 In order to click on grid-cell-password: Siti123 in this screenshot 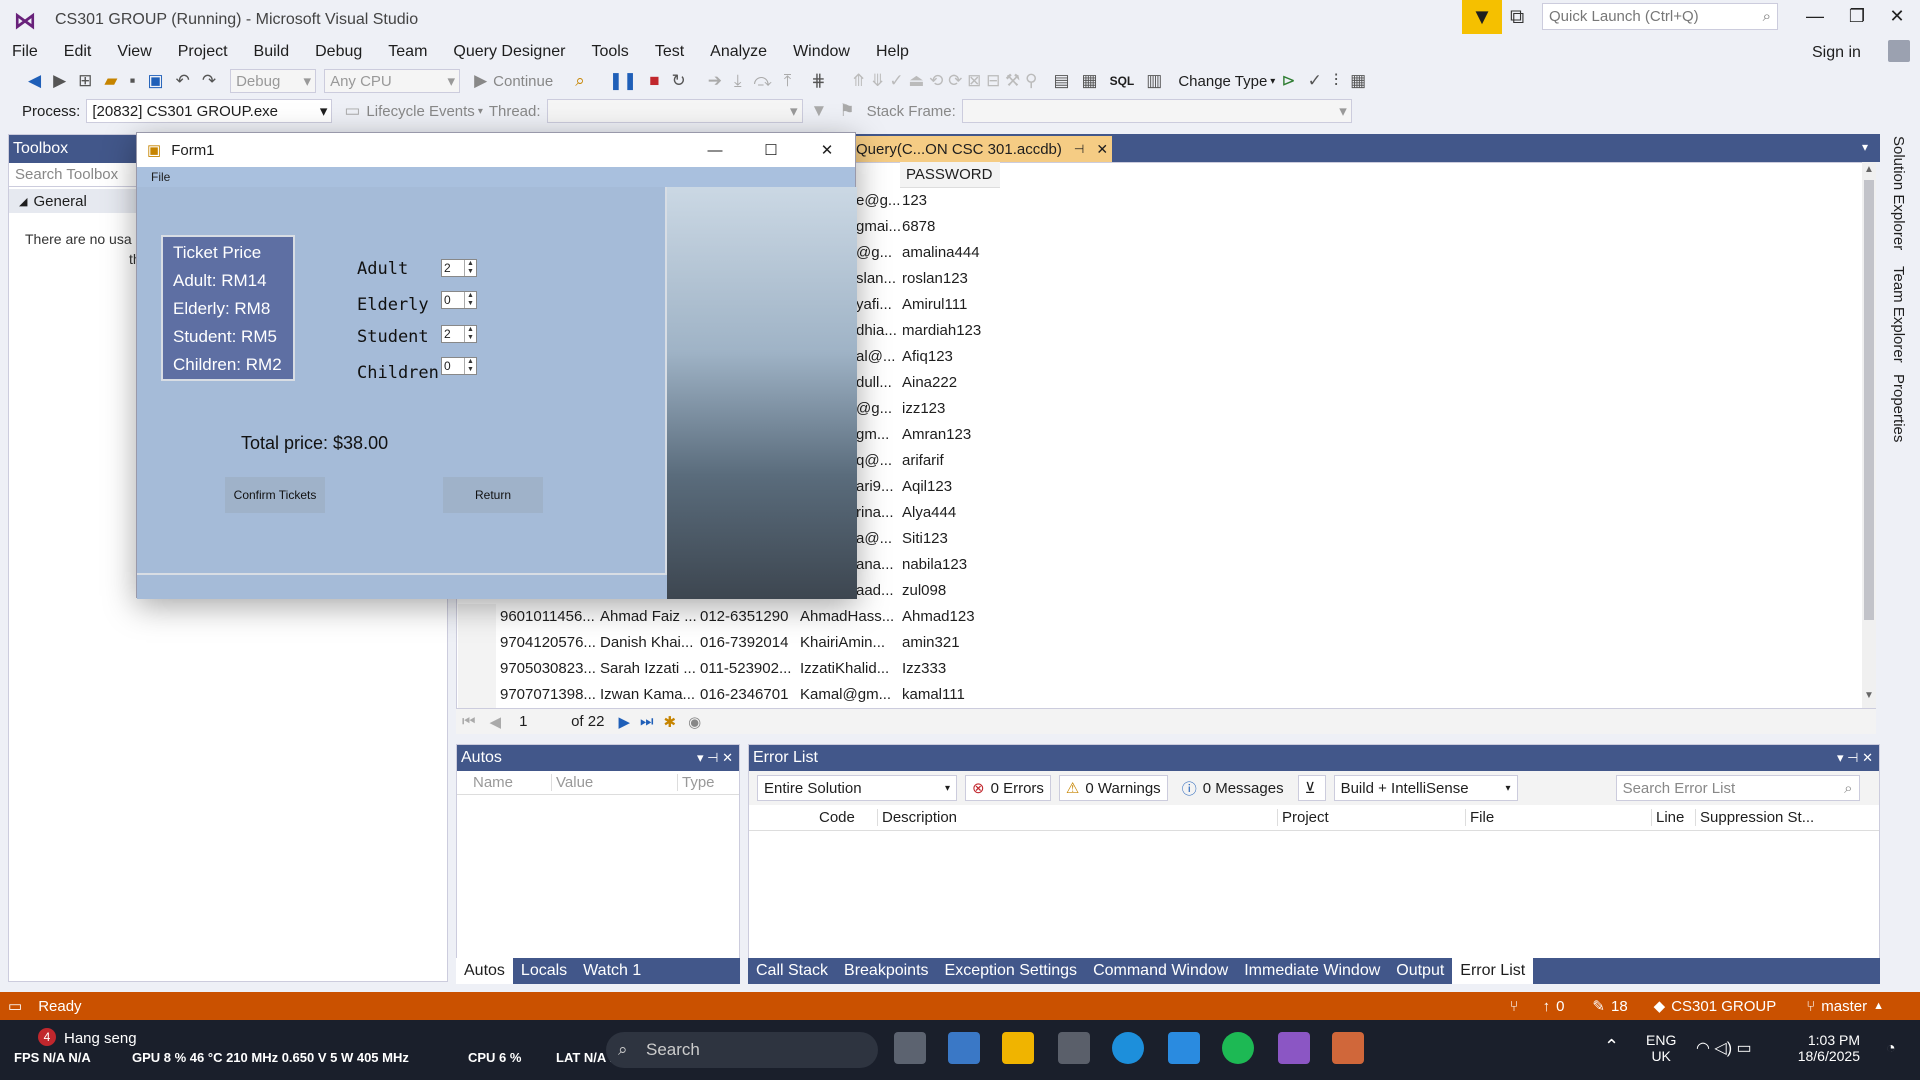, I will do `click(951, 539)`.